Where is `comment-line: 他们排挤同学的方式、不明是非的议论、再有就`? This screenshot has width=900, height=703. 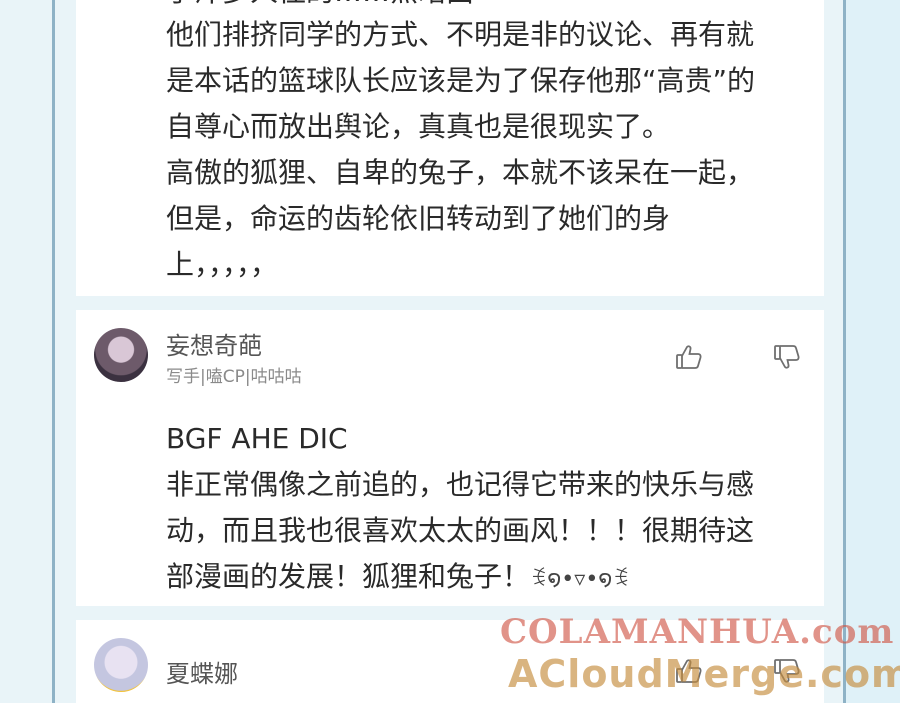 comment-line: 他们排挤同学的方式、不明是非的议论、再有就 is located at coordinates (460, 34).